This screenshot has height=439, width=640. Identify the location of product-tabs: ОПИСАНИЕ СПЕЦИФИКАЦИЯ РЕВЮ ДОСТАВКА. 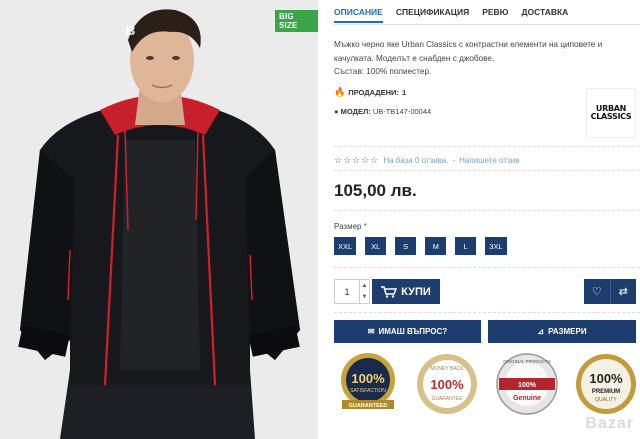
(451, 15).